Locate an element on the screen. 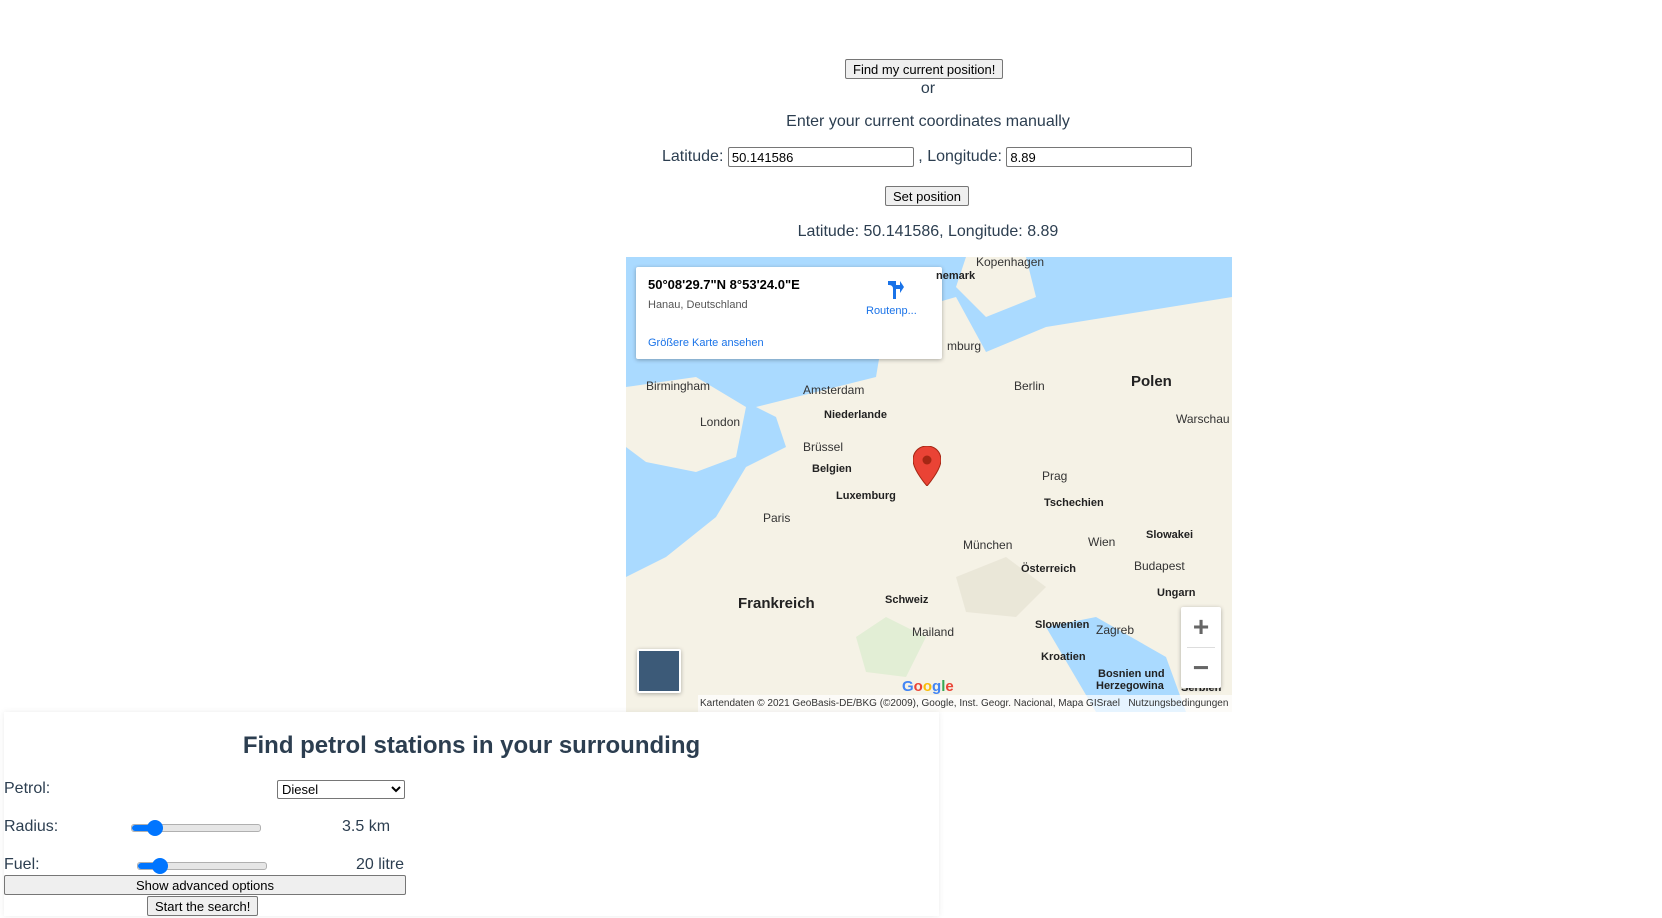  map-label-frankreich: Frankreich is located at coordinates (776, 603).